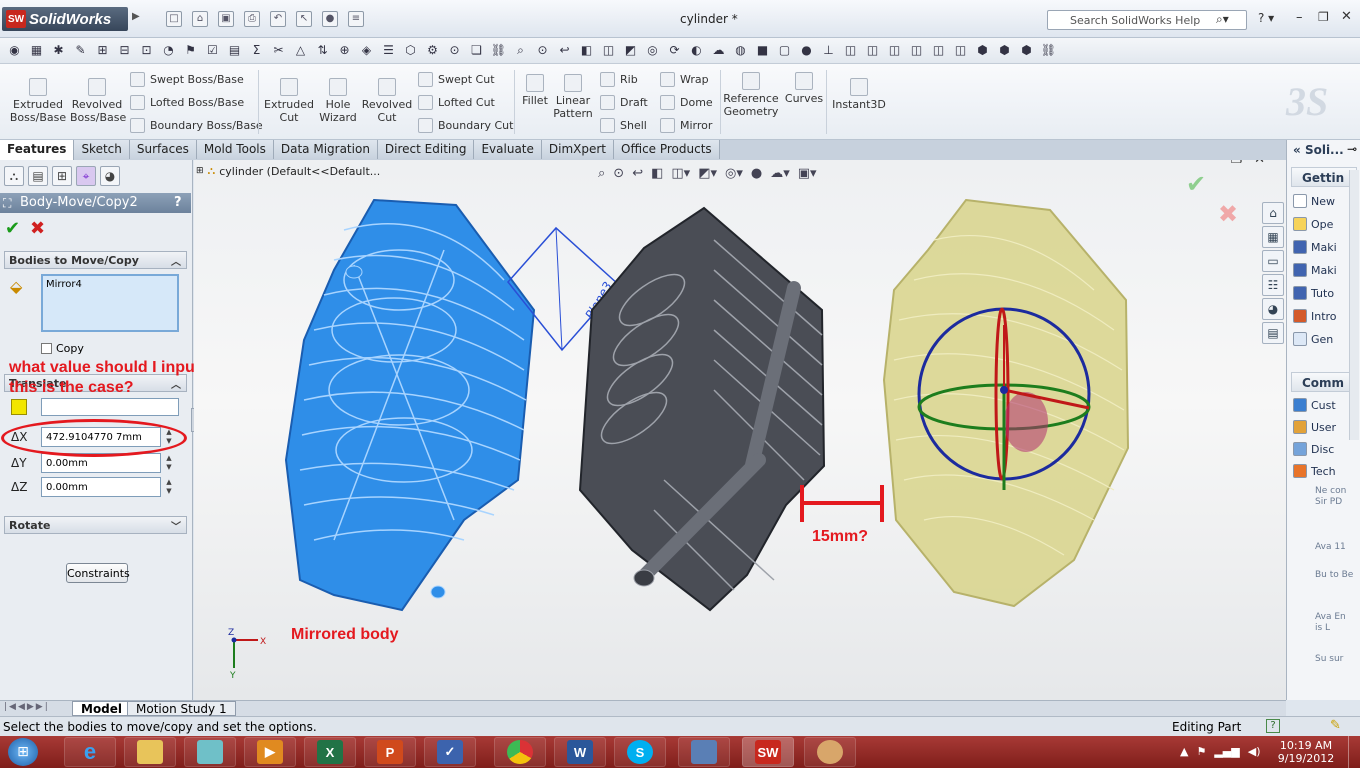  I want to click on tools-icon: ✂, so click(278, 50).